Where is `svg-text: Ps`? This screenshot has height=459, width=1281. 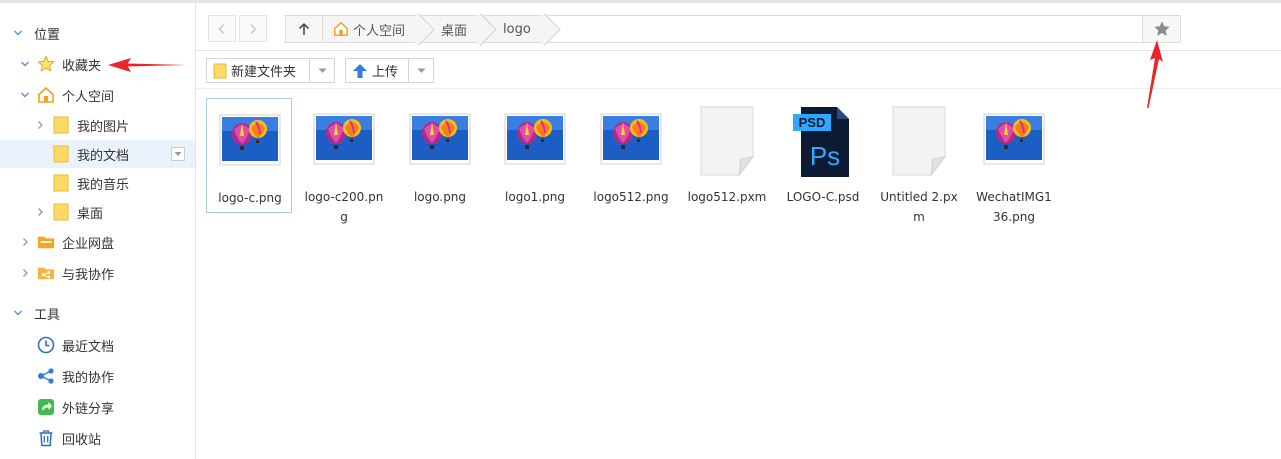
svg-text: Ps is located at coordinates (825, 156).